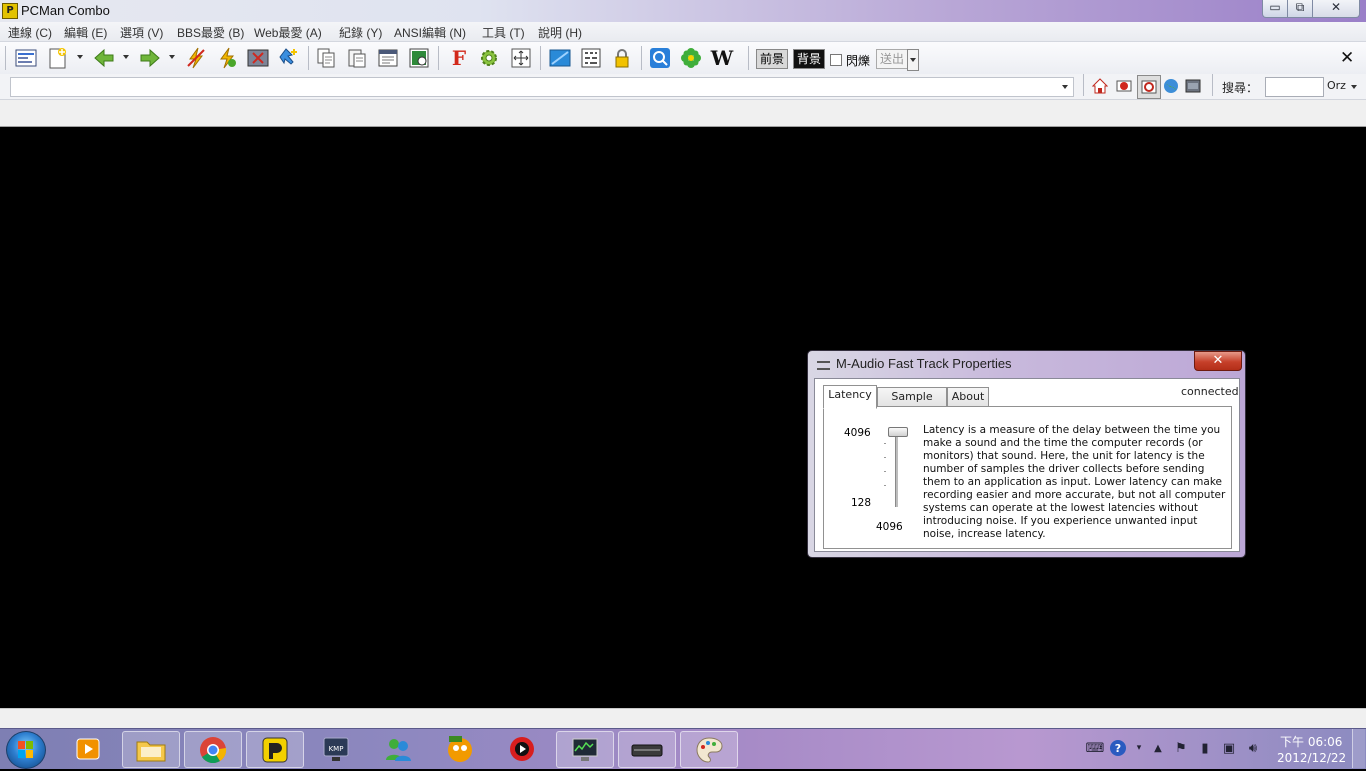  What do you see at coordinates (1139, 748) in the screenshot?
I see `input-options-icon: ▾` at bounding box center [1139, 748].